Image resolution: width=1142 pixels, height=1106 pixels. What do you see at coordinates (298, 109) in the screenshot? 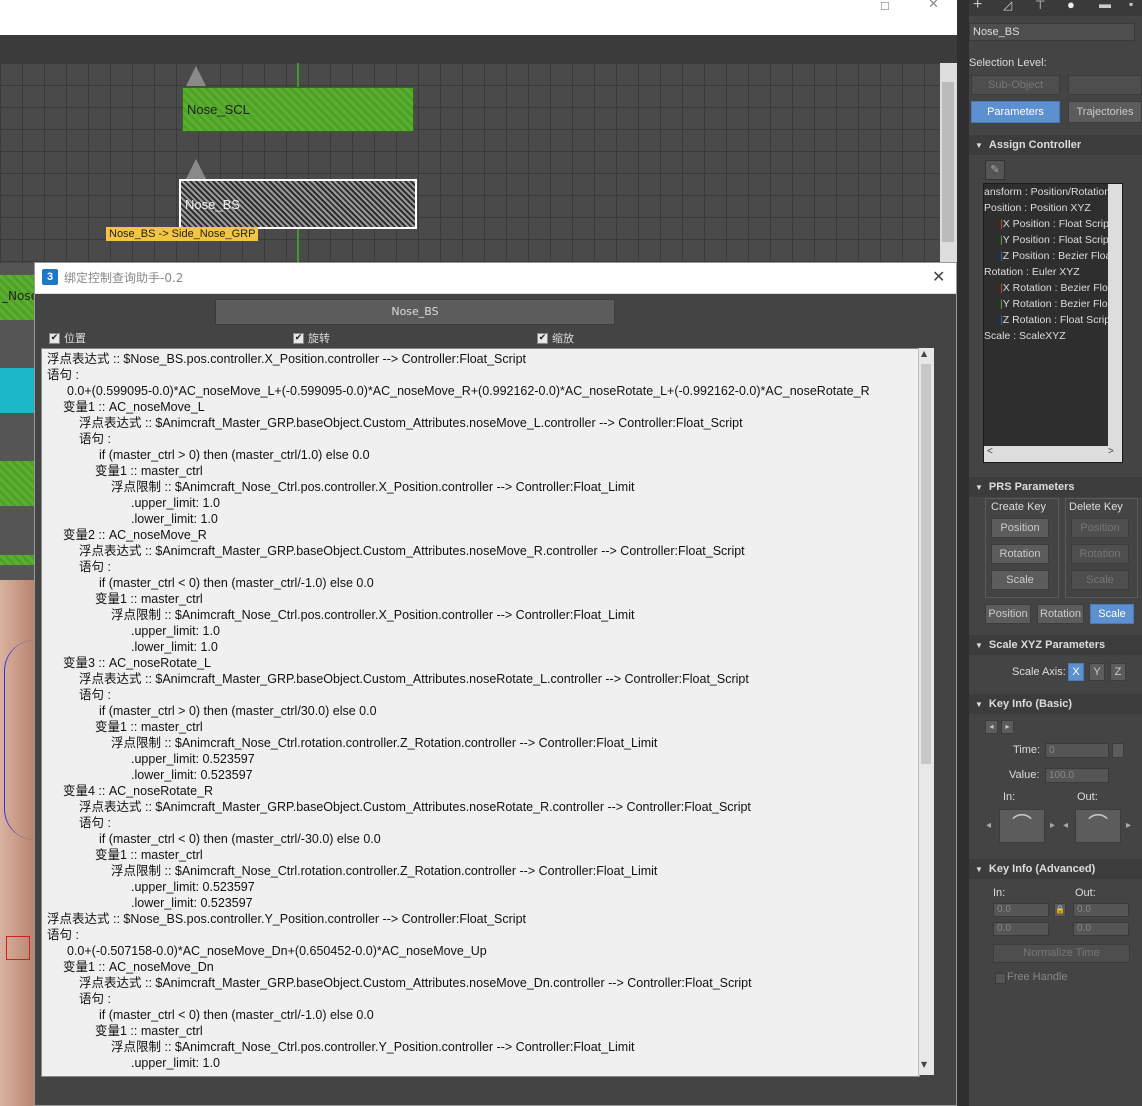
I see `schematic-node-nose-scl: Nose_SCL` at bounding box center [298, 109].